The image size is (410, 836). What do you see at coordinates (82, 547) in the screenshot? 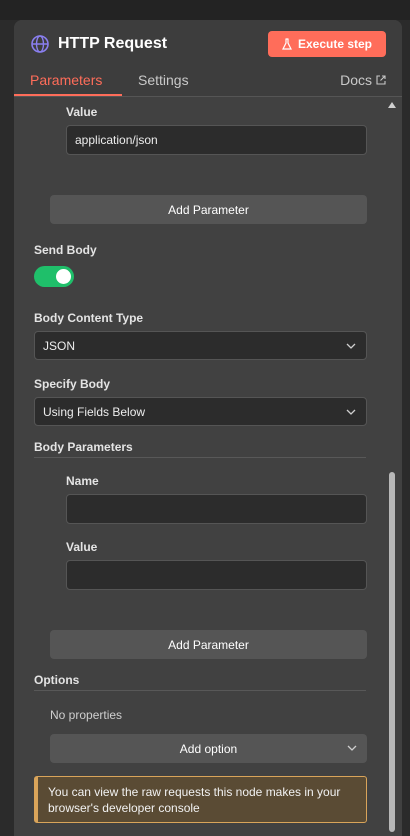
I see `body-param-value-label: Value` at bounding box center [82, 547].